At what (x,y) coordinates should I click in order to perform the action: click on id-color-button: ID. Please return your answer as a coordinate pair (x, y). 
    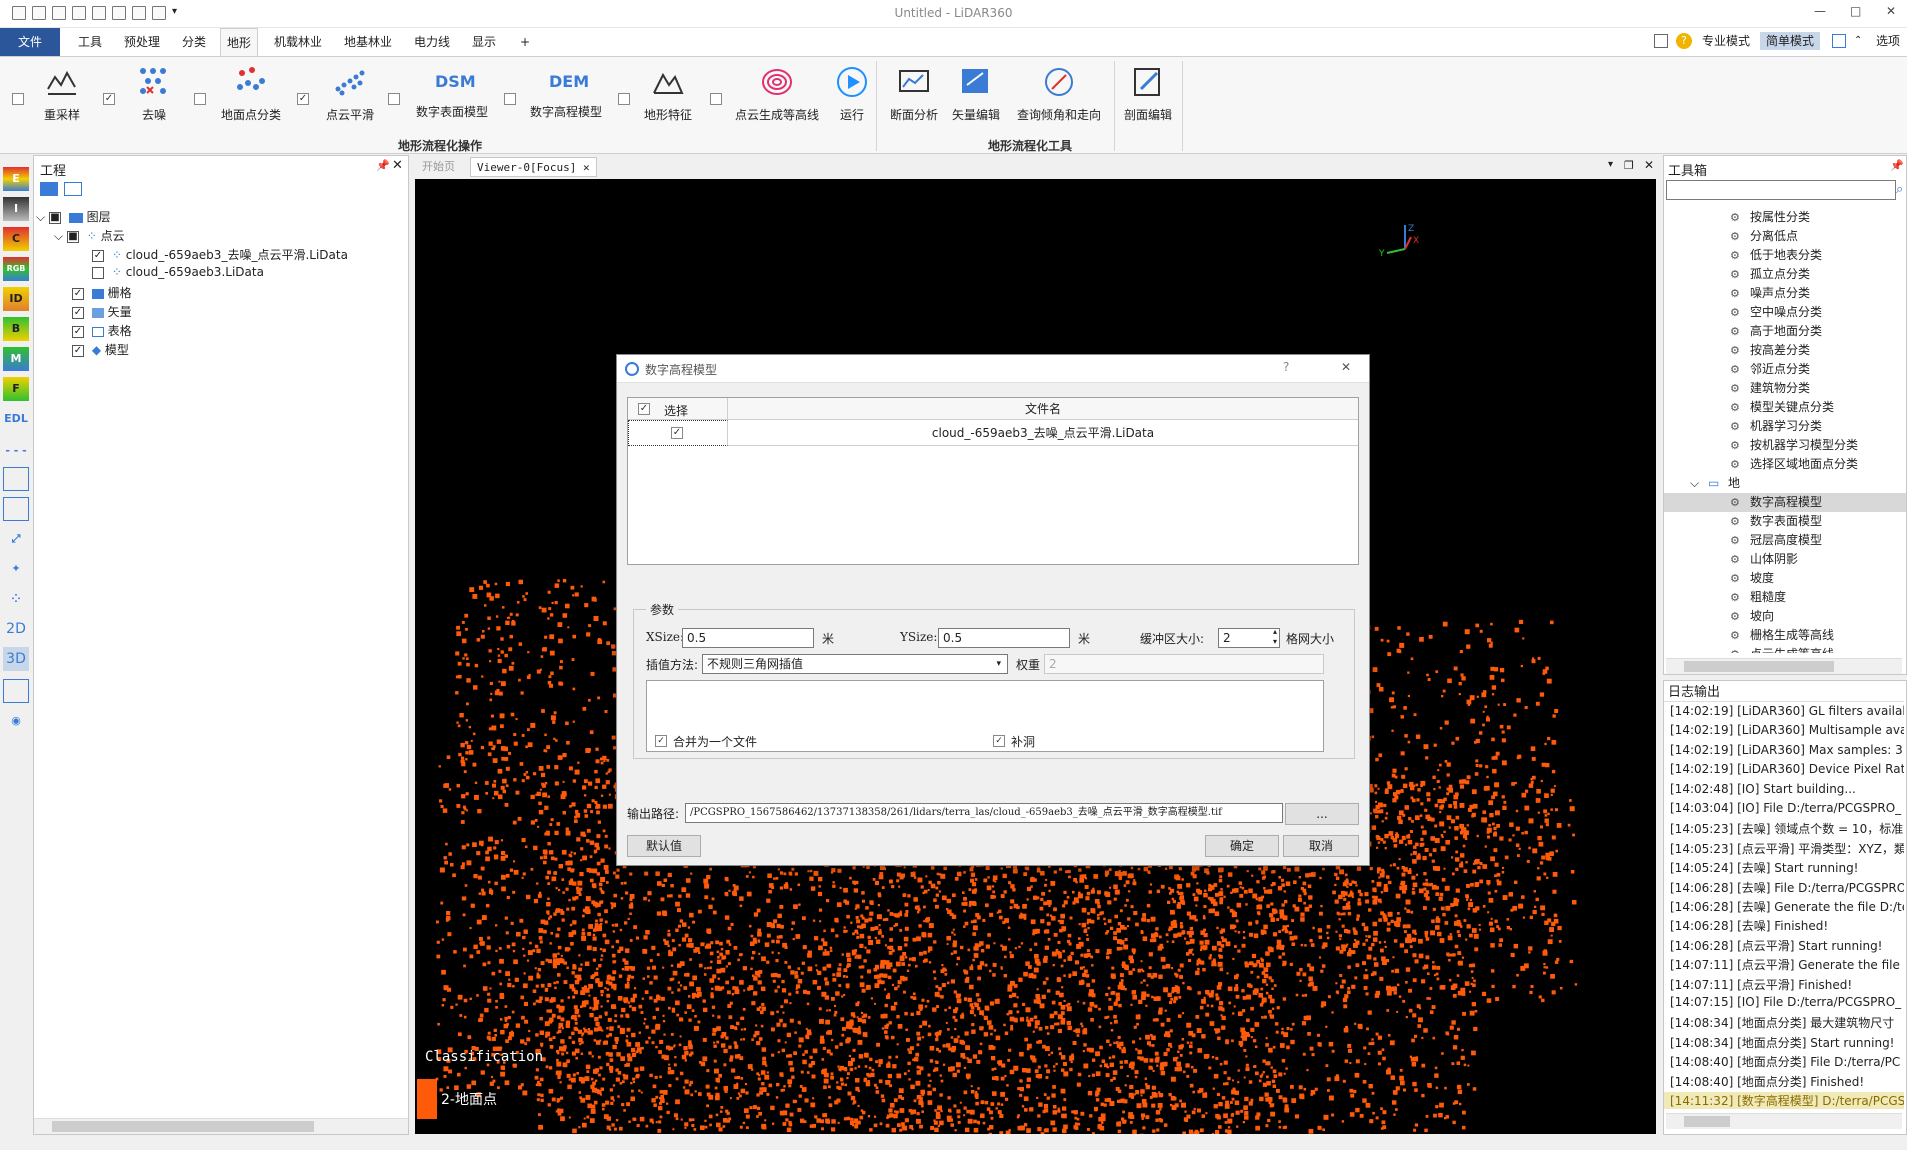
    Looking at the image, I should click on (16, 299).